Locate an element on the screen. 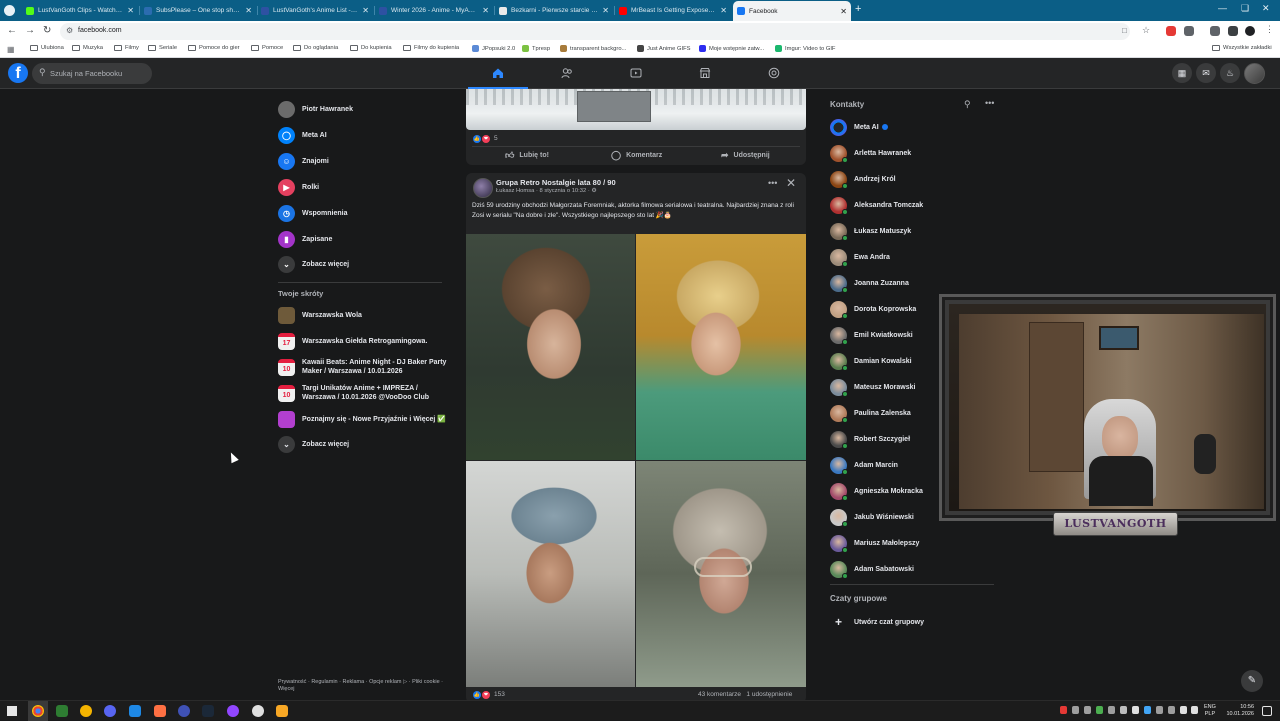 This screenshot has height=721, width=1280. apps-grid-icon: ▦ is located at coordinates (11, 49).